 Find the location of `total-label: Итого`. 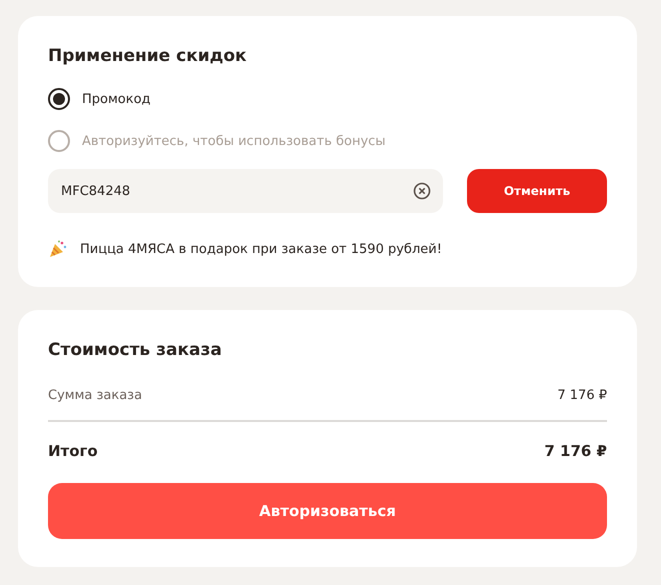

total-label: Итого is located at coordinates (73, 451).